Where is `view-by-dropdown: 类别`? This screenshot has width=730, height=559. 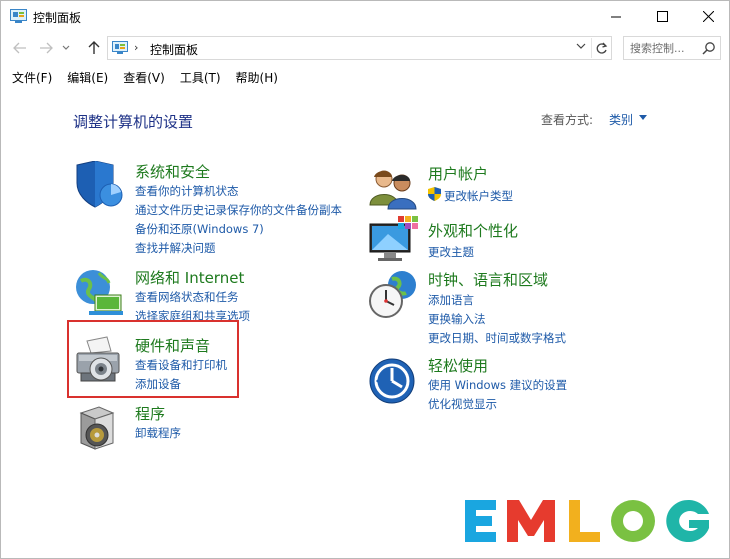 view-by-dropdown: 类别 is located at coordinates (621, 119).